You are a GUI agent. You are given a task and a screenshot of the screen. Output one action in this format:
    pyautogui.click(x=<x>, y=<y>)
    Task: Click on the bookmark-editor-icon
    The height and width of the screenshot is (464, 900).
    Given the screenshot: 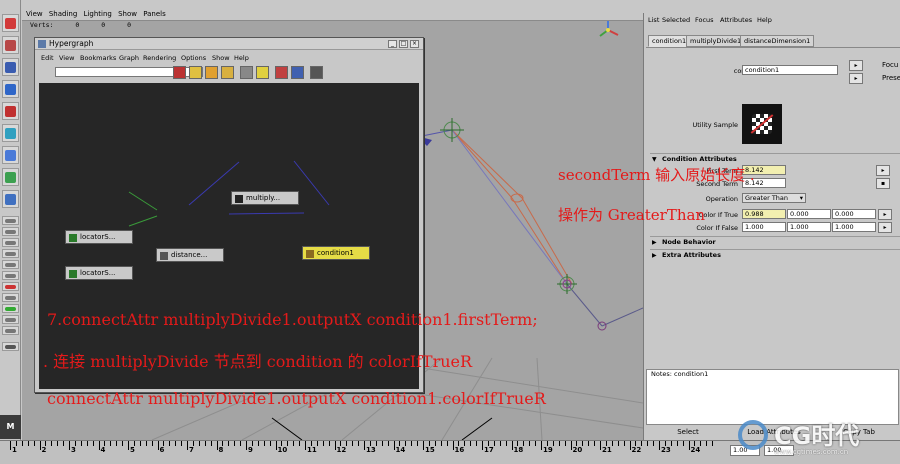 What is the action you would take?
    pyautogui.click(x=297, y=72)
    